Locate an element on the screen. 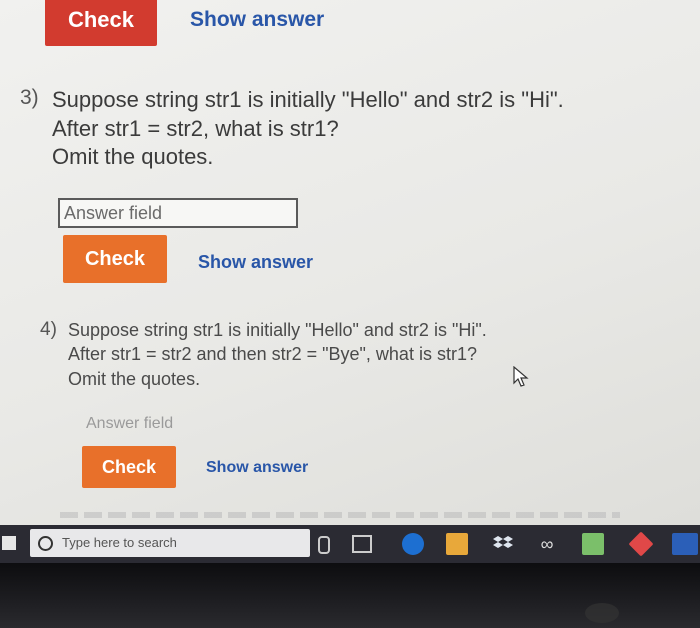 Image resolution: width=700 pixels, height=628 pixels. show-answer-link-q3: Show answer is located at coordinates (255, 262).